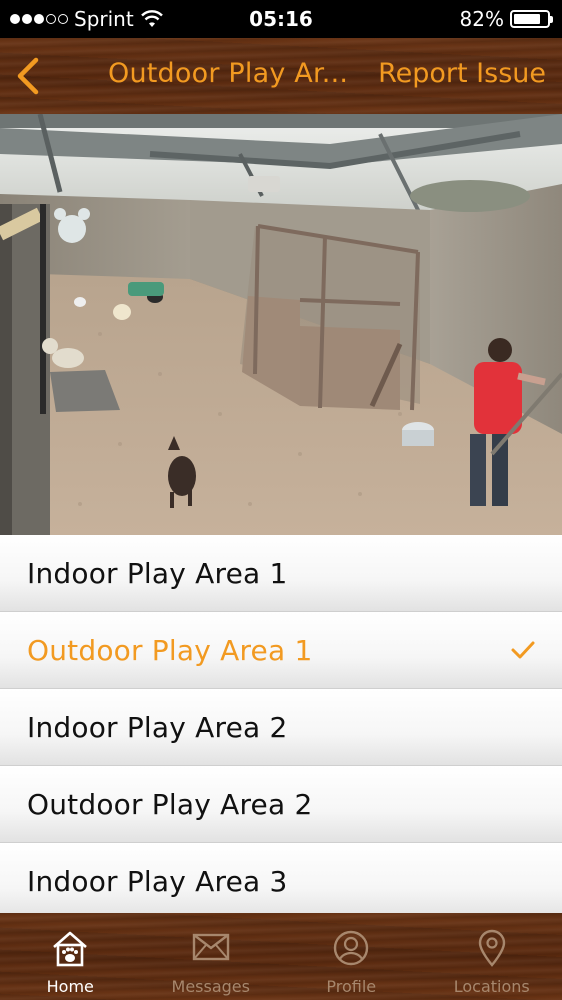 This screenshot has height=1000, width=562. What do you see at coordinates (210, 986) in the screenshot?
I see `tab-messages-label: Messages` at bounding box center [210, 986].